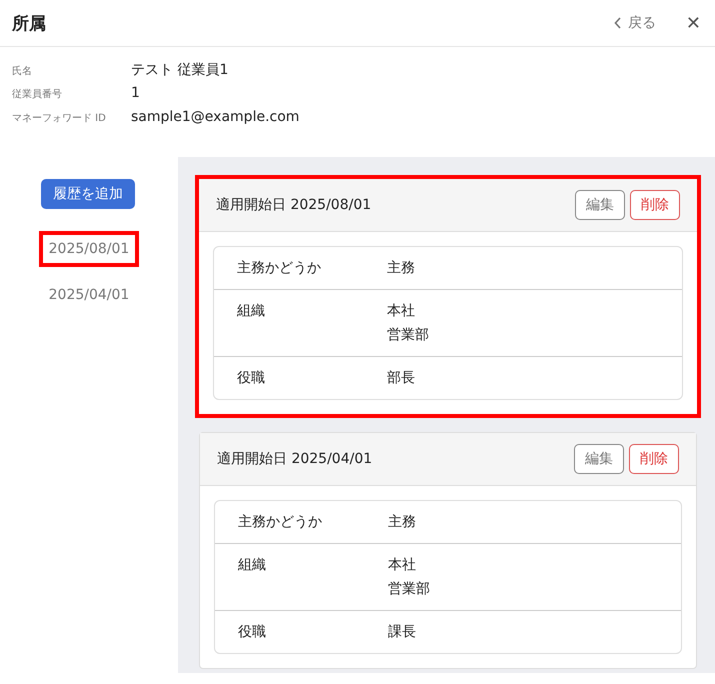 Image resolution: width=715 pixels, height=684 pixels. Describe the element at coordinates (179, 70) in the screenshot. I see `field-value: テスト 従業員1` at that location.